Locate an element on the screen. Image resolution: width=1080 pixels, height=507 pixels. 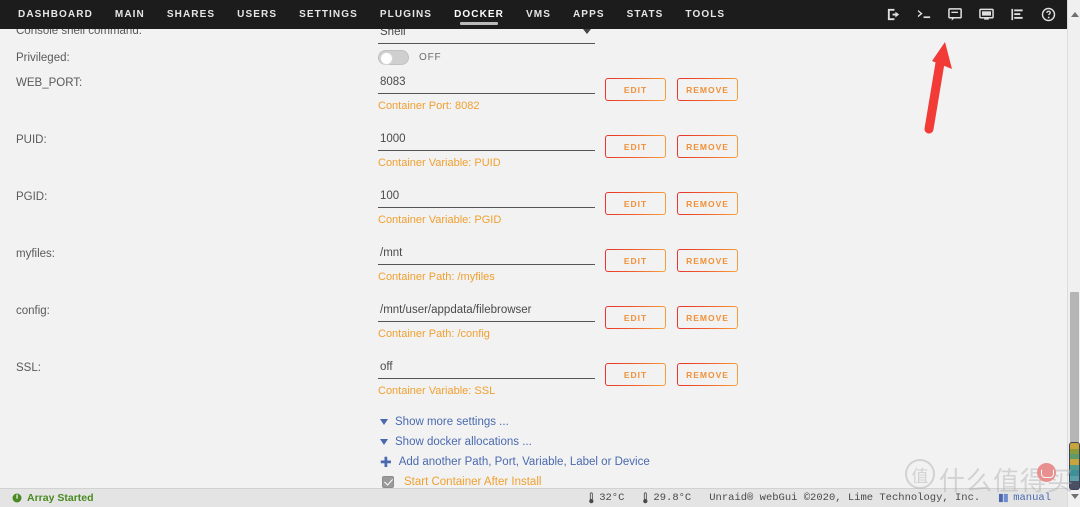
chevron-up-icon is located at coordinates (1074, 14).